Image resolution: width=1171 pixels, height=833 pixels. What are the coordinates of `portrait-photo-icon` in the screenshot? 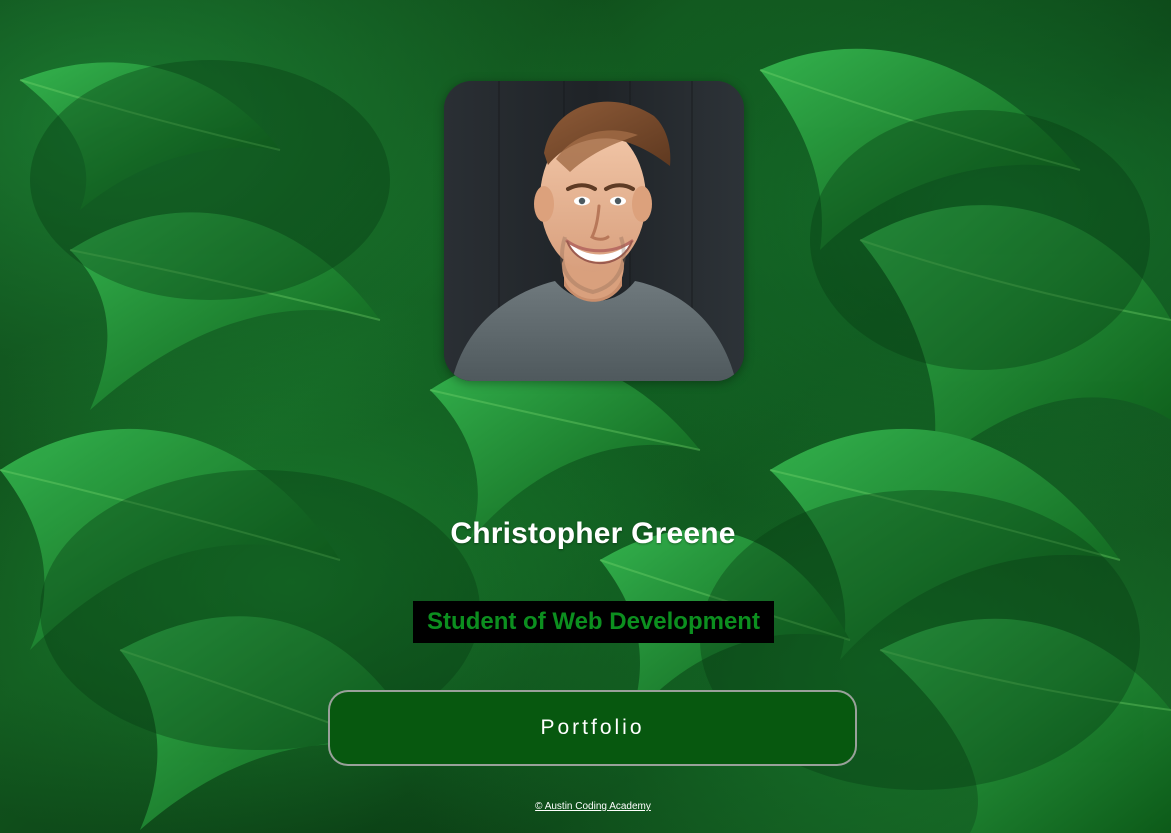 It's located at (594, 231).